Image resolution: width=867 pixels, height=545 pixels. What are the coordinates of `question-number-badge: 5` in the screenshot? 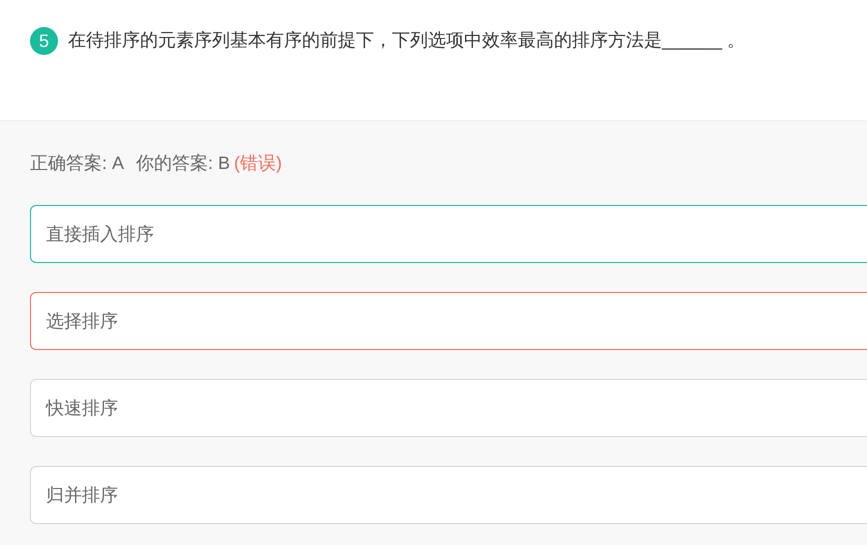 It's located at (44, 41).